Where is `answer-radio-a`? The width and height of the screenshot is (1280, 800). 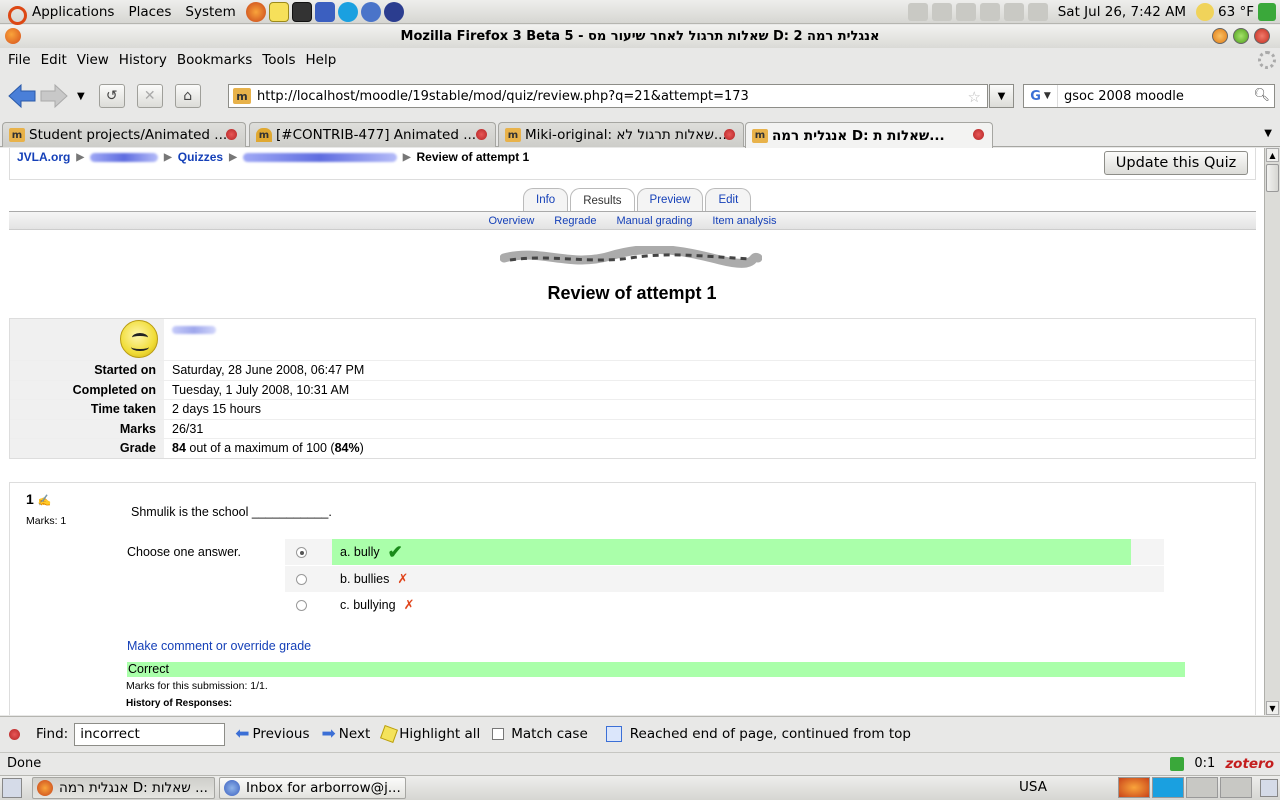
answer-radio-a is located at coordinates (301, 552).